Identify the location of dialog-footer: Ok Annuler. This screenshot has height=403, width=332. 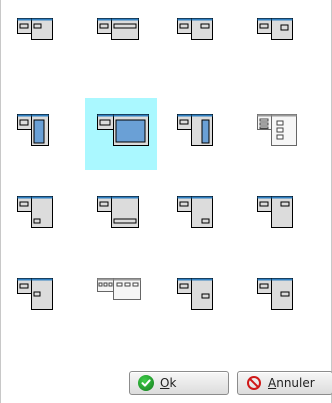
(166, 383).